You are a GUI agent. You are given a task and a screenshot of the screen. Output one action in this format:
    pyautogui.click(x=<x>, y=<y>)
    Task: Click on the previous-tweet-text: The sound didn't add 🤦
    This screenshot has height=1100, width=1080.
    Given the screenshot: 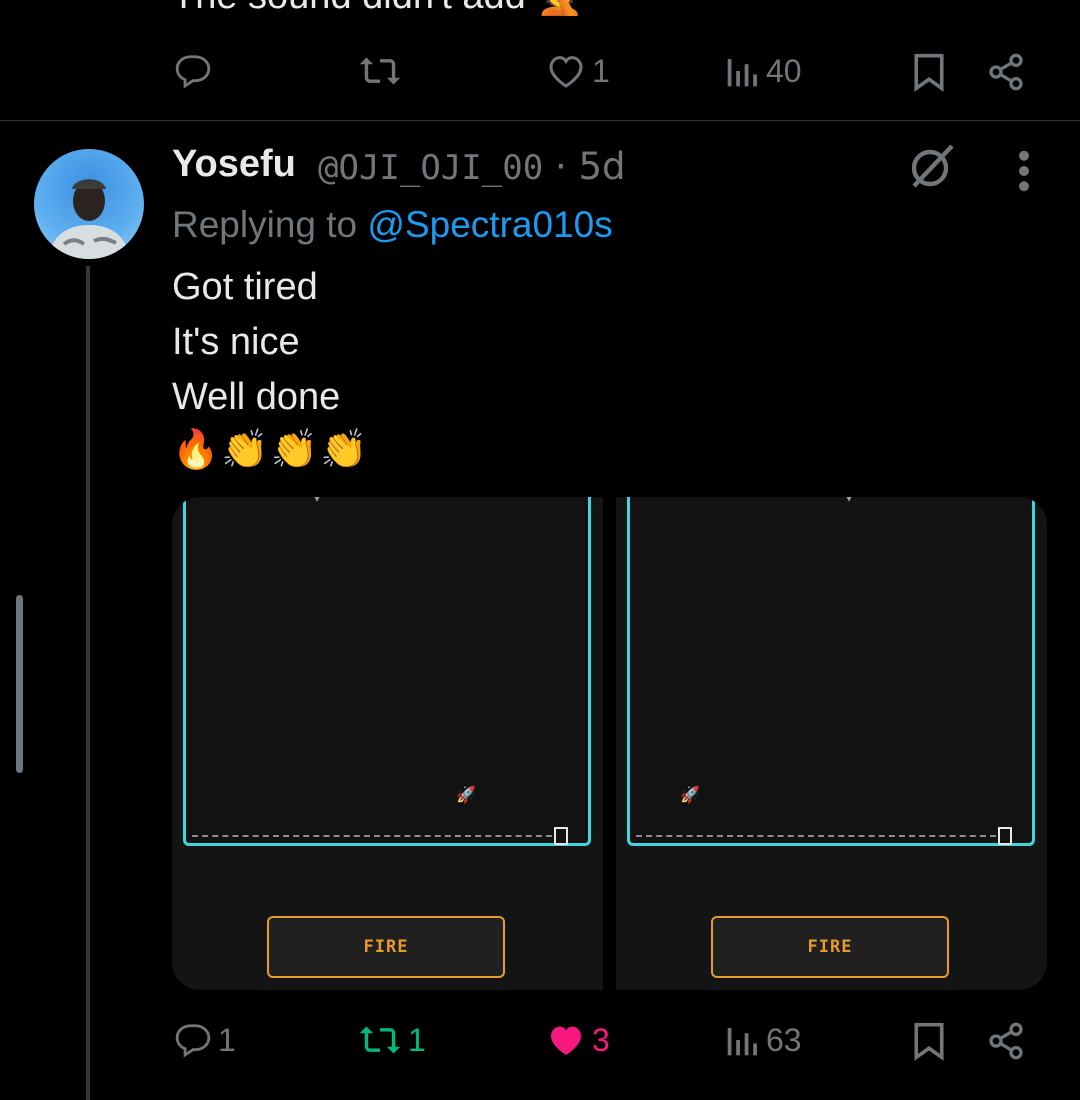 What is the action you would take?
    pyautogui.click(x=378, y=9)
    